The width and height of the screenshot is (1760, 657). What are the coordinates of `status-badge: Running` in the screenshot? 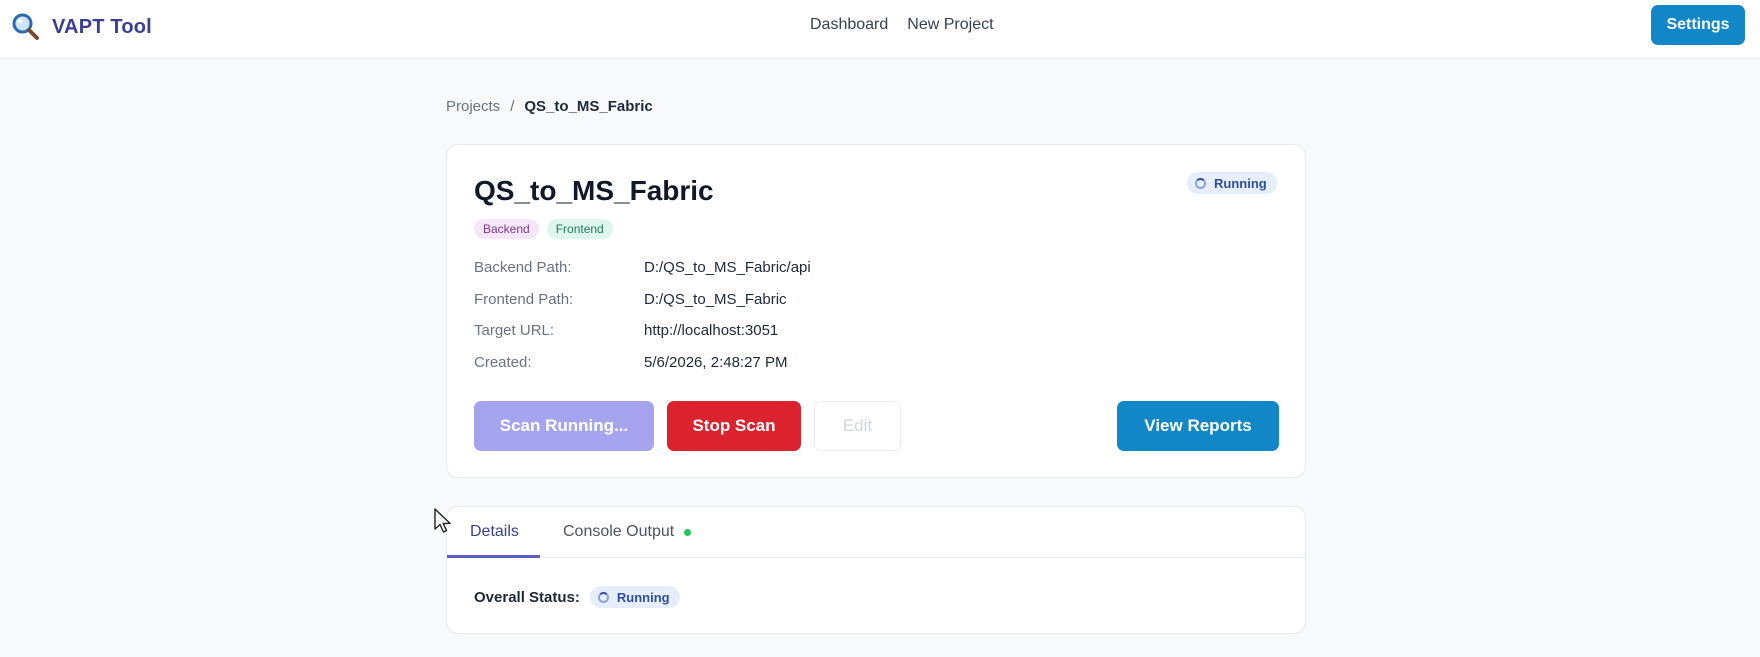 It's located at (1232, 183).